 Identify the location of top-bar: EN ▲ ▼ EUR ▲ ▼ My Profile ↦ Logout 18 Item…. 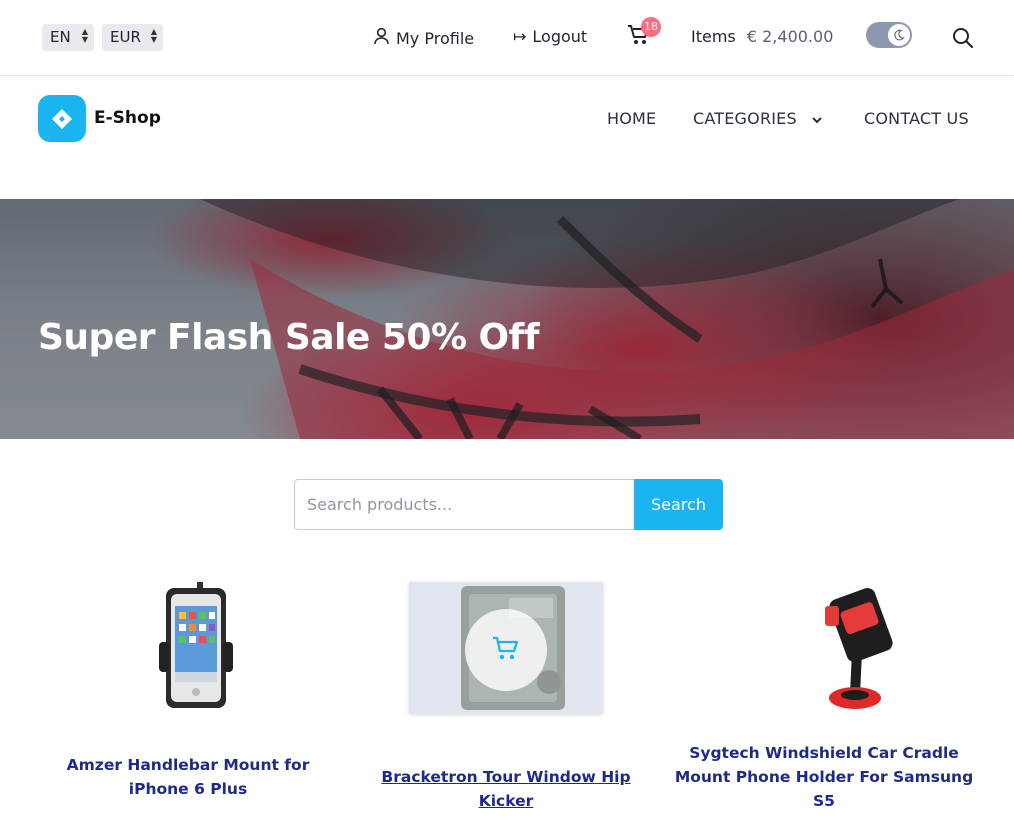
(507, 38).